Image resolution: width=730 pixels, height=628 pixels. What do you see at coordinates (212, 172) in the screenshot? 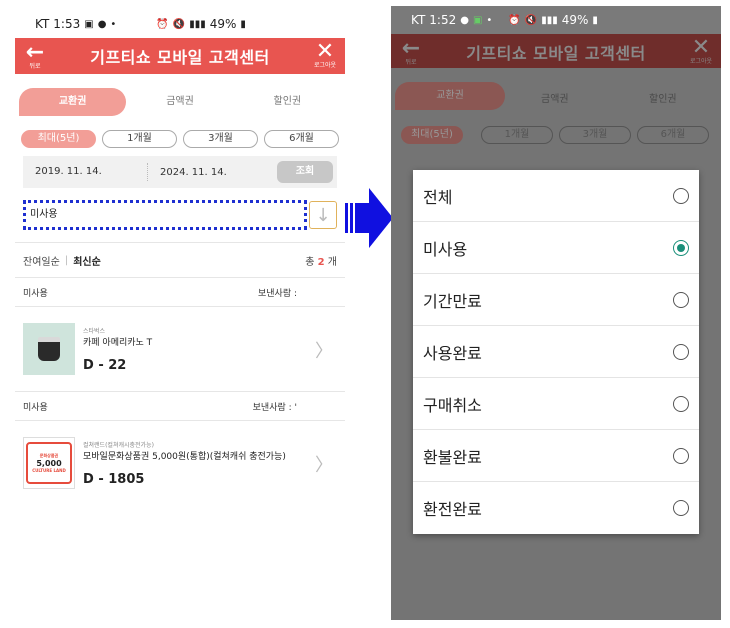
I see `date-to: 2024. 11. 14.` at bounding box center [212, 172].